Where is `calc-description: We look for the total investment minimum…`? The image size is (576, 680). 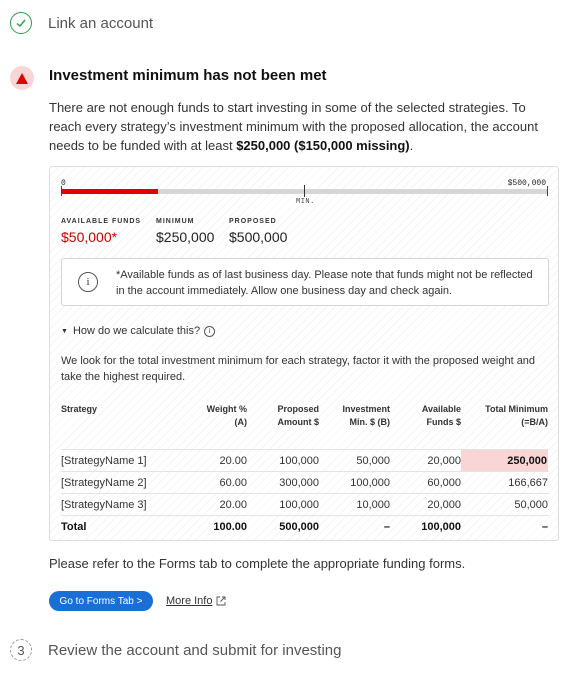
calc-description: We look for the total investment minimum… is located at coordinates (298, 369).